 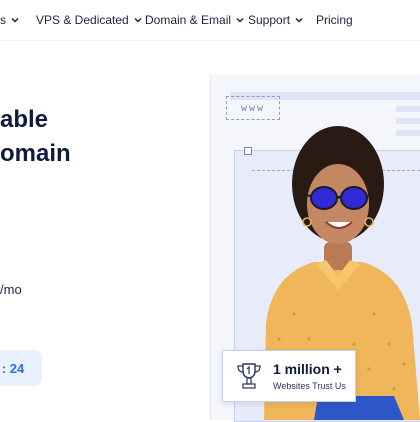 I want to click on nav-item-label: VPS & Dedicated, so click(x=82, y=20).